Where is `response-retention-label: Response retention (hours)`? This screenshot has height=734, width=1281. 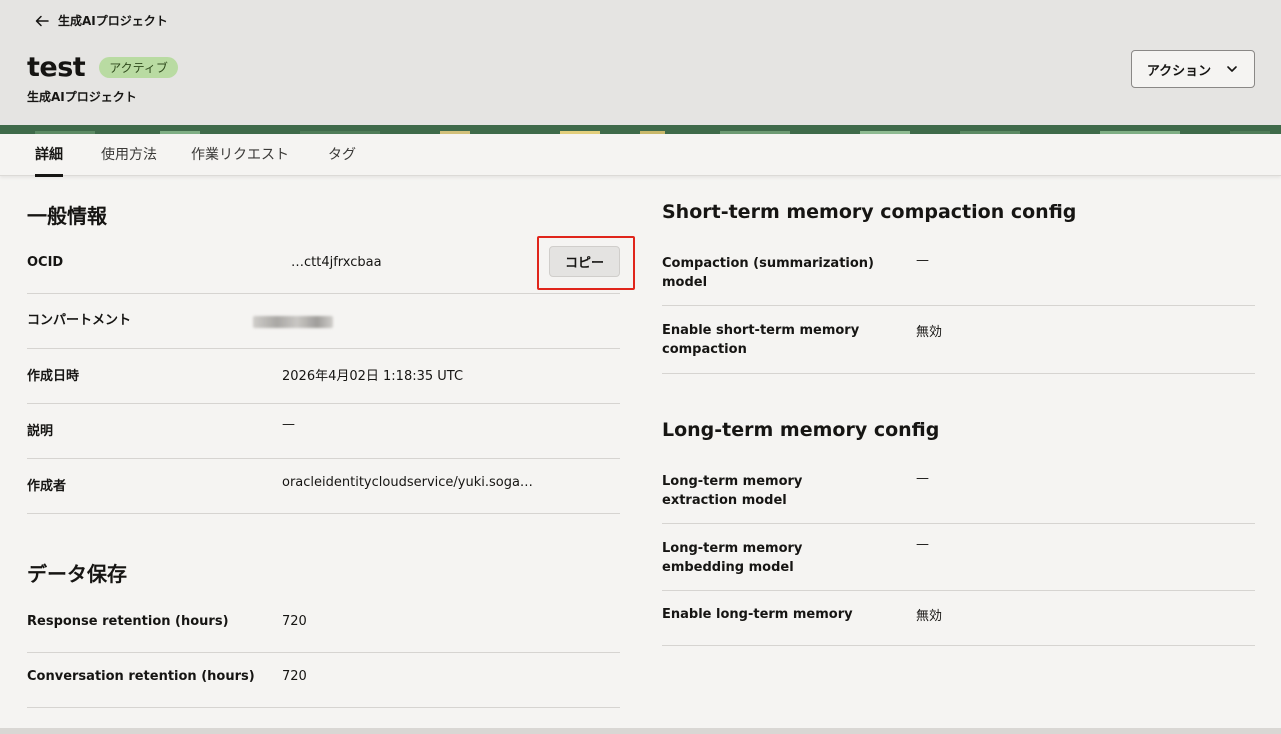
response-retention-label: Response retention (hours) is located at coordinates (128, 621).